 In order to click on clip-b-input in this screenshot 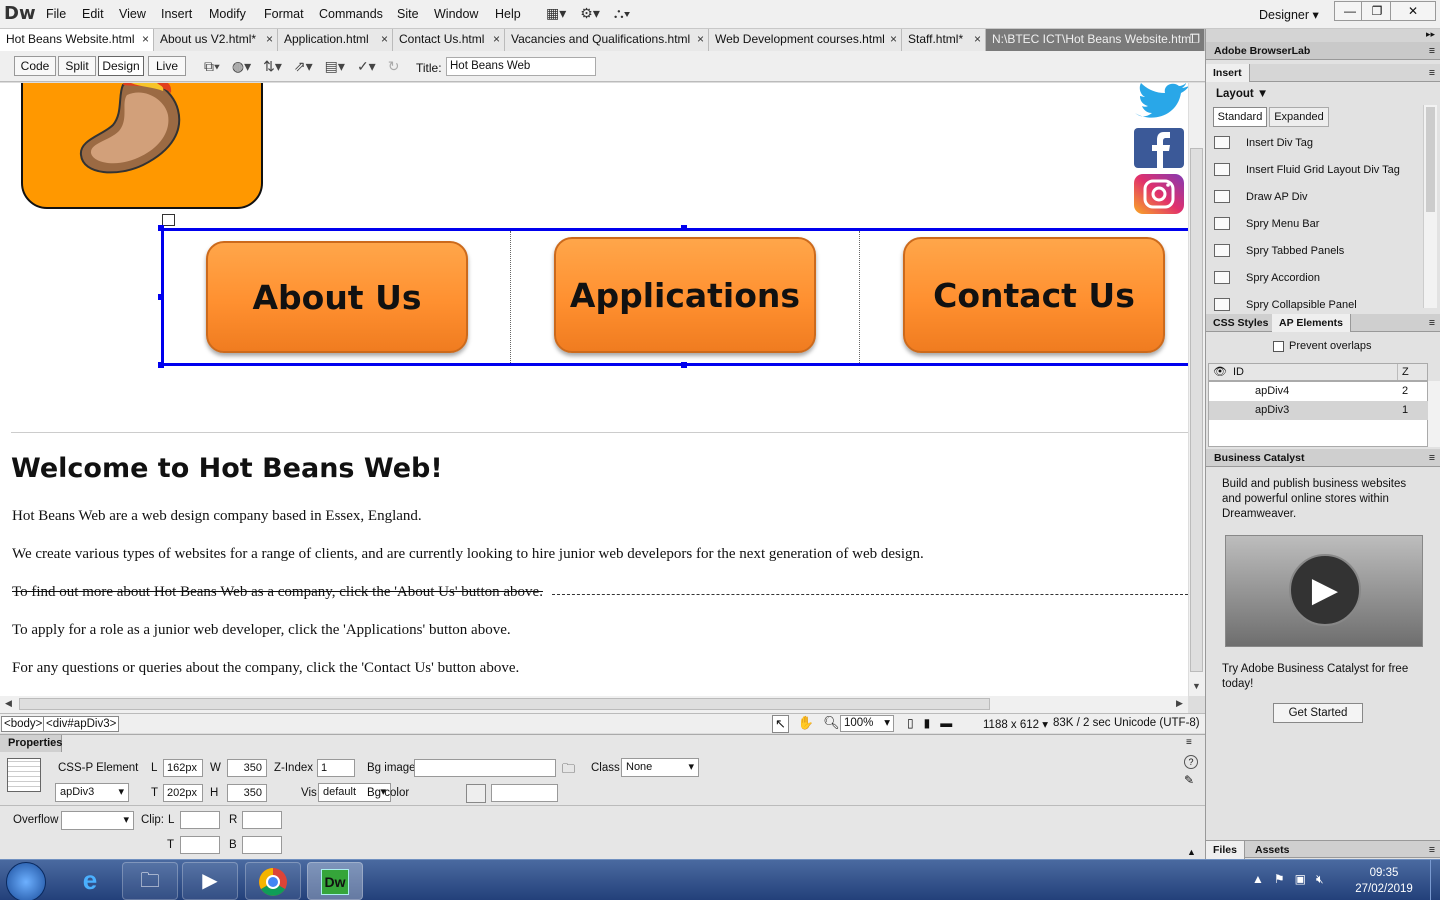, I will do `click(262, 845)`.